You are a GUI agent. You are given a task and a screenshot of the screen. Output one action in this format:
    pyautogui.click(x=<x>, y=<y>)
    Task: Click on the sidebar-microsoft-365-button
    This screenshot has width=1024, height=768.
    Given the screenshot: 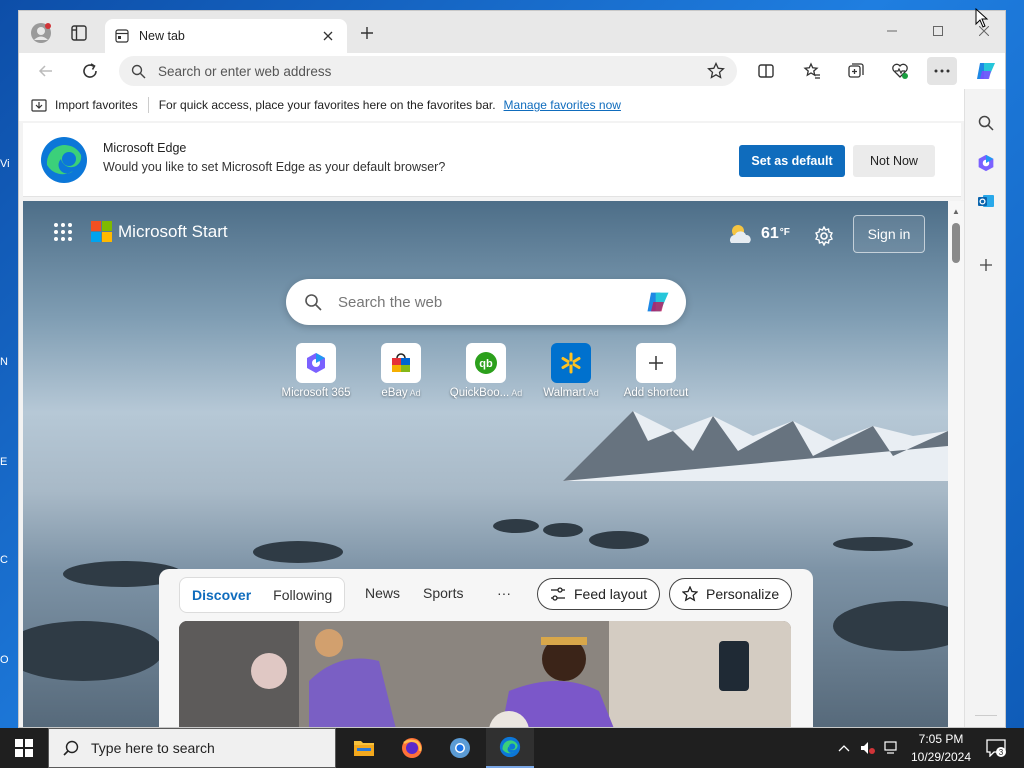 What is the action you would take?
    pyautogui.click(x=986, y=163)
    